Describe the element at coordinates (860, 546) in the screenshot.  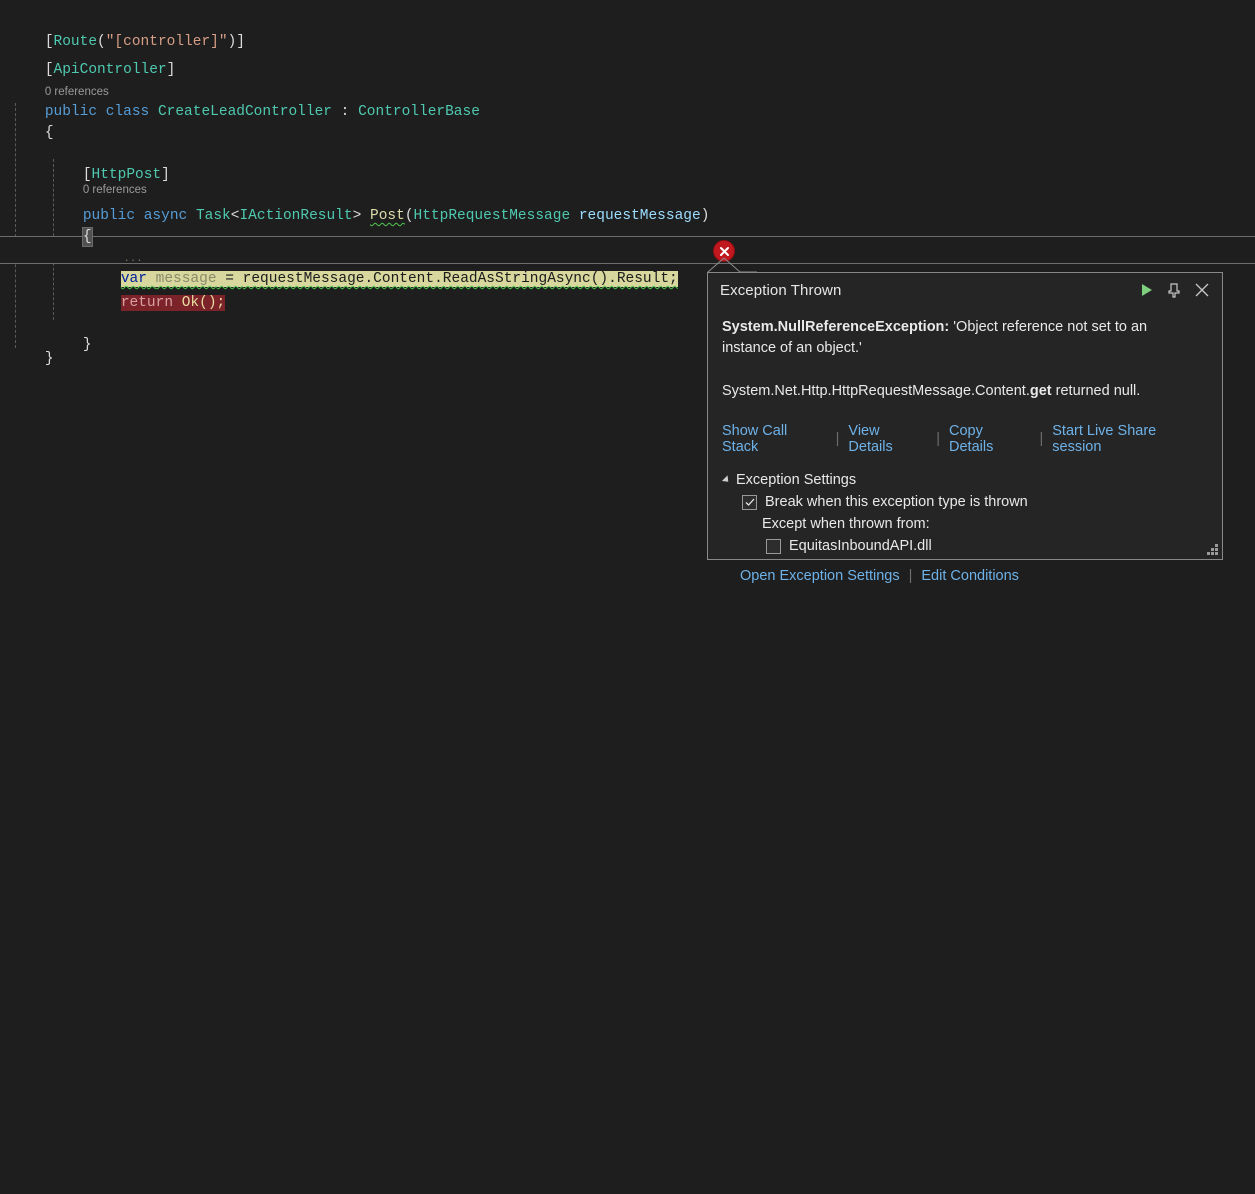
I see `module-exclusion-label: EquitasInboundAPI.dll` at that location.